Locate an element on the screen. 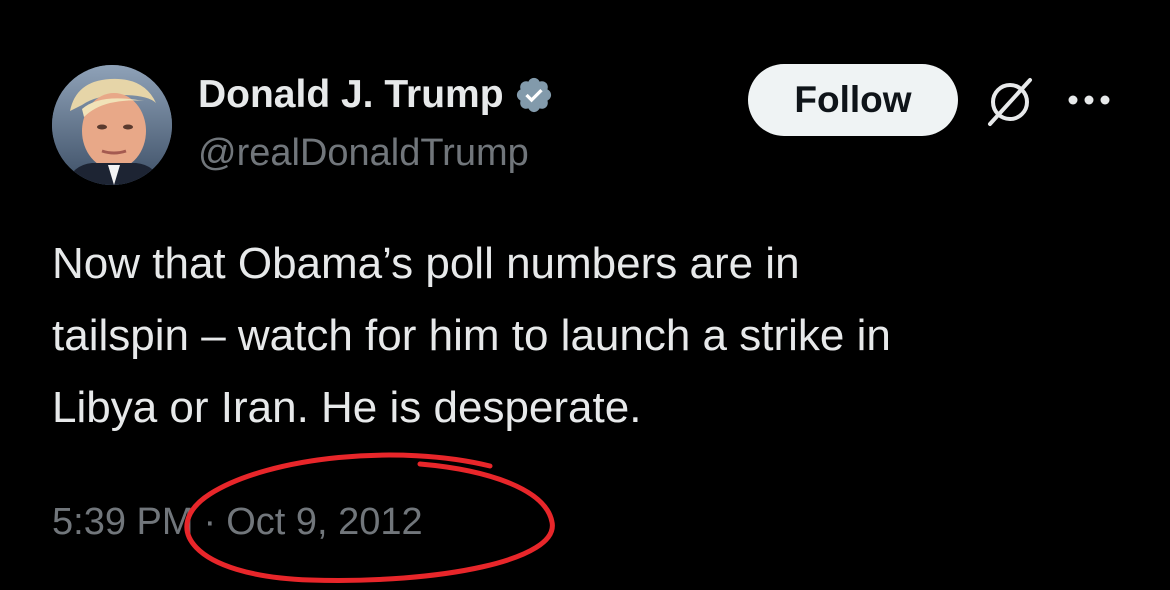  avatar is located at coordinates (112, 125).